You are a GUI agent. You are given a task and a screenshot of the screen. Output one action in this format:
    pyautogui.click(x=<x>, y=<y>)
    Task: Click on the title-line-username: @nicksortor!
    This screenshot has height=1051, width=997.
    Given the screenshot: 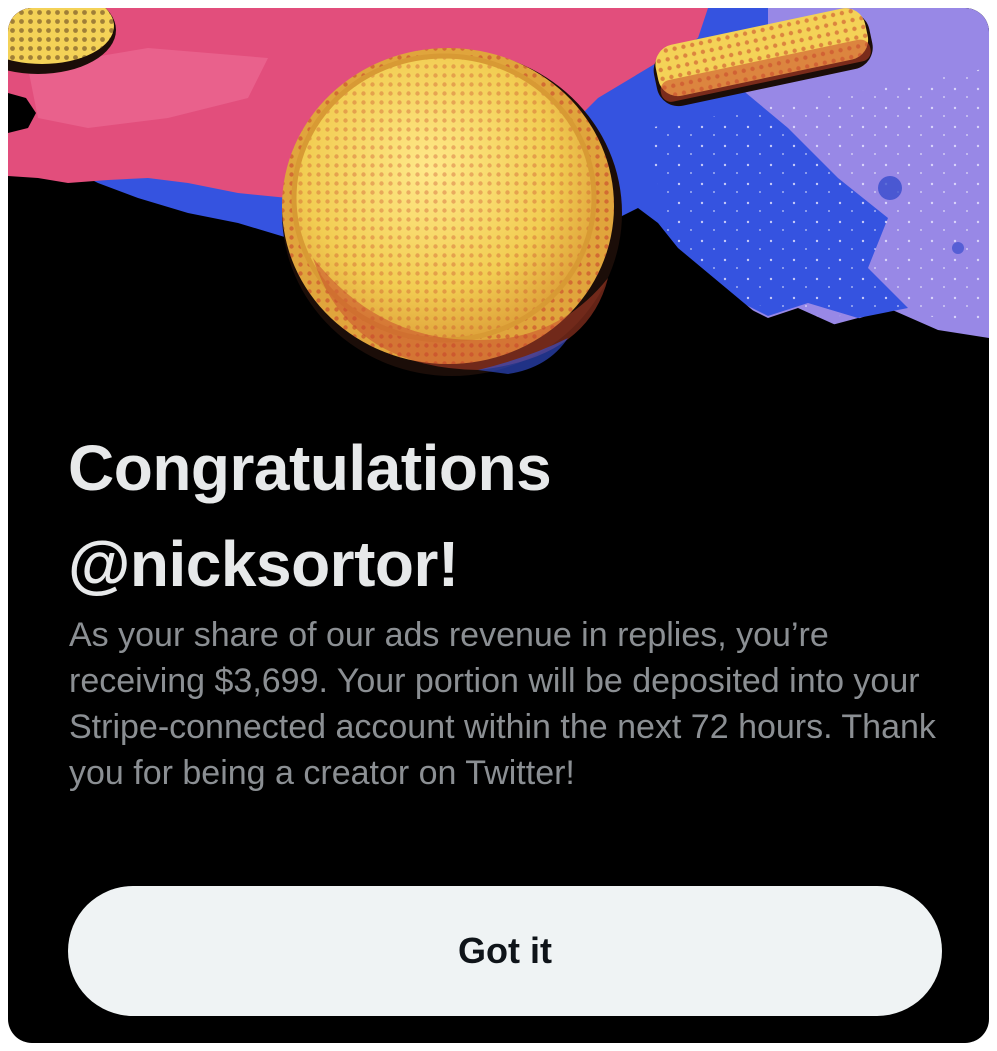 What is the action you would take?
    pyautogui.click(x=263, y=564)
    